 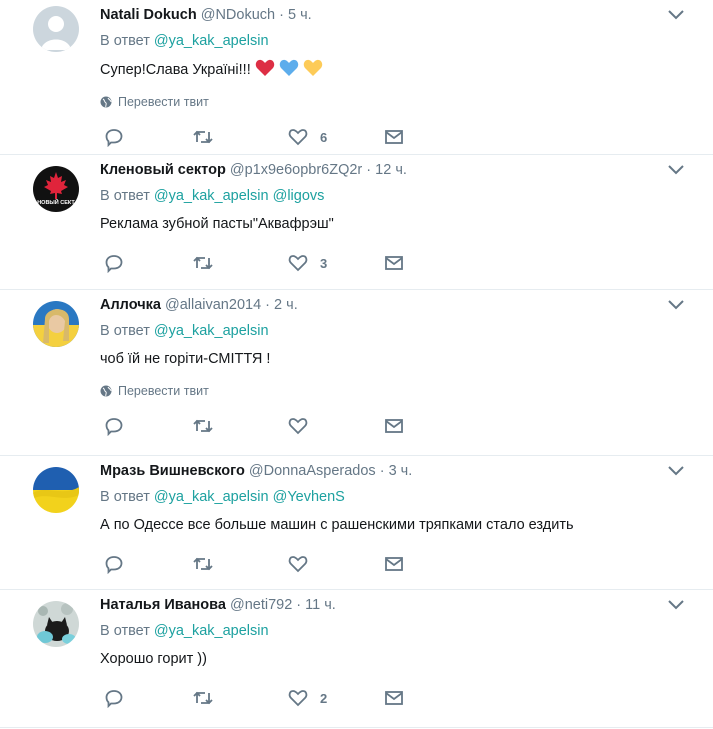 What do you see at coordinates (213, 305) in the screenshot?
I see `user-handle: @allaivan2014` at bounding box center [213, 305].